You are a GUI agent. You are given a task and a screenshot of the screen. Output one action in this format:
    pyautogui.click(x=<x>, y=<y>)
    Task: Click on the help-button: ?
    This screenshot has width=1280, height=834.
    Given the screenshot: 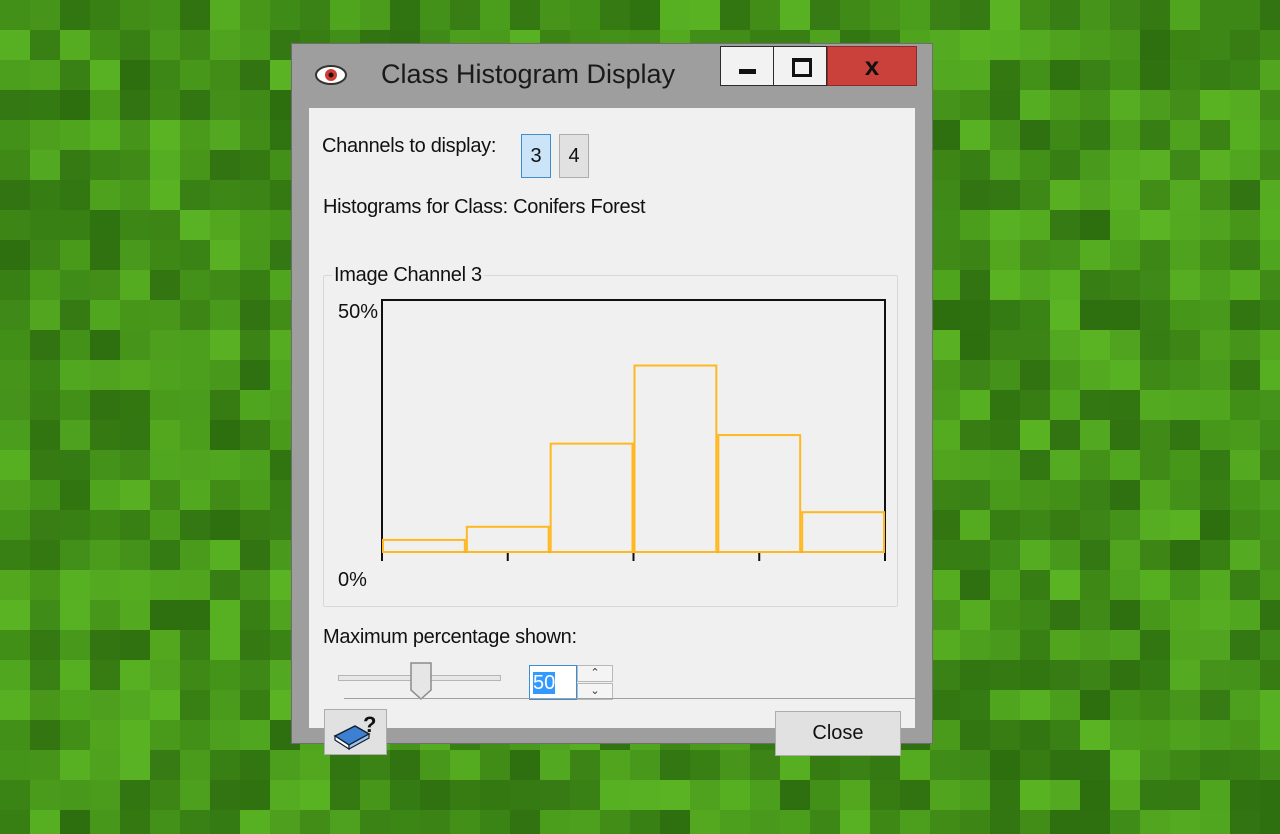 What is the action you would take?
    pyautogui.click(x=355, y=732)
    